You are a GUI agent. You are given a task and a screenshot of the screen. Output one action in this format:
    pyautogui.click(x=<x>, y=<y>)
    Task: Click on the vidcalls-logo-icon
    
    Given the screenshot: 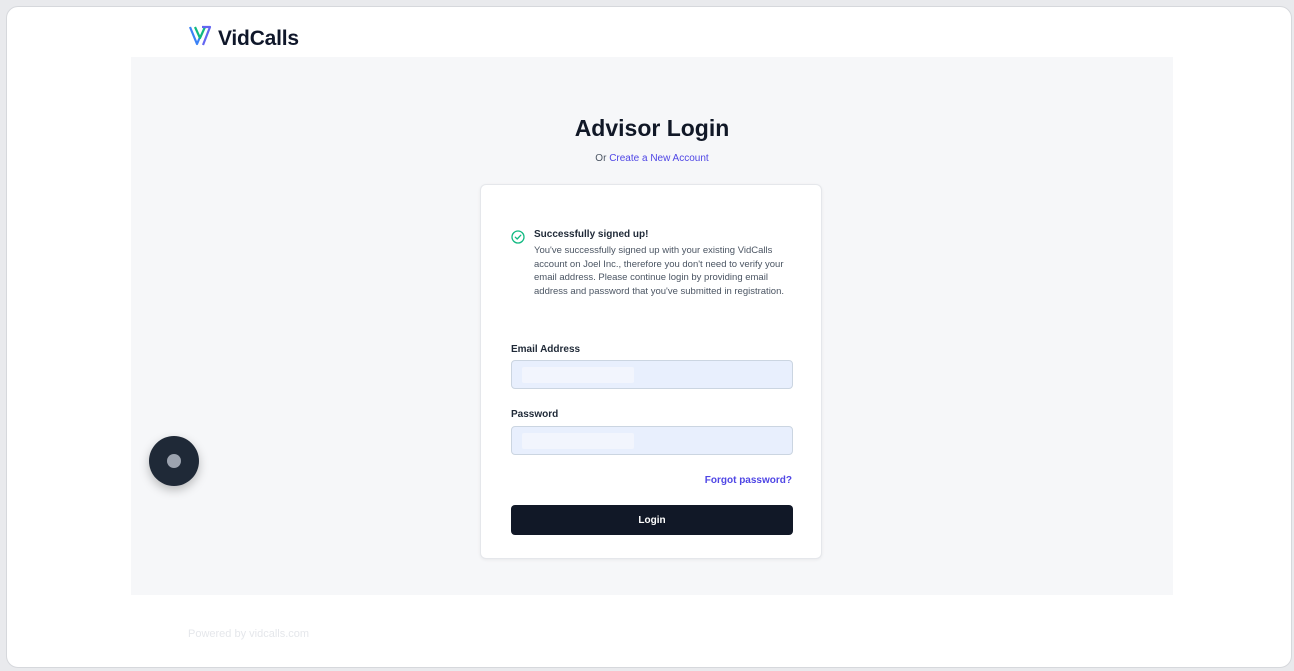 What is the action you would take?
    pyautogui.click(x=200, y=38)
    